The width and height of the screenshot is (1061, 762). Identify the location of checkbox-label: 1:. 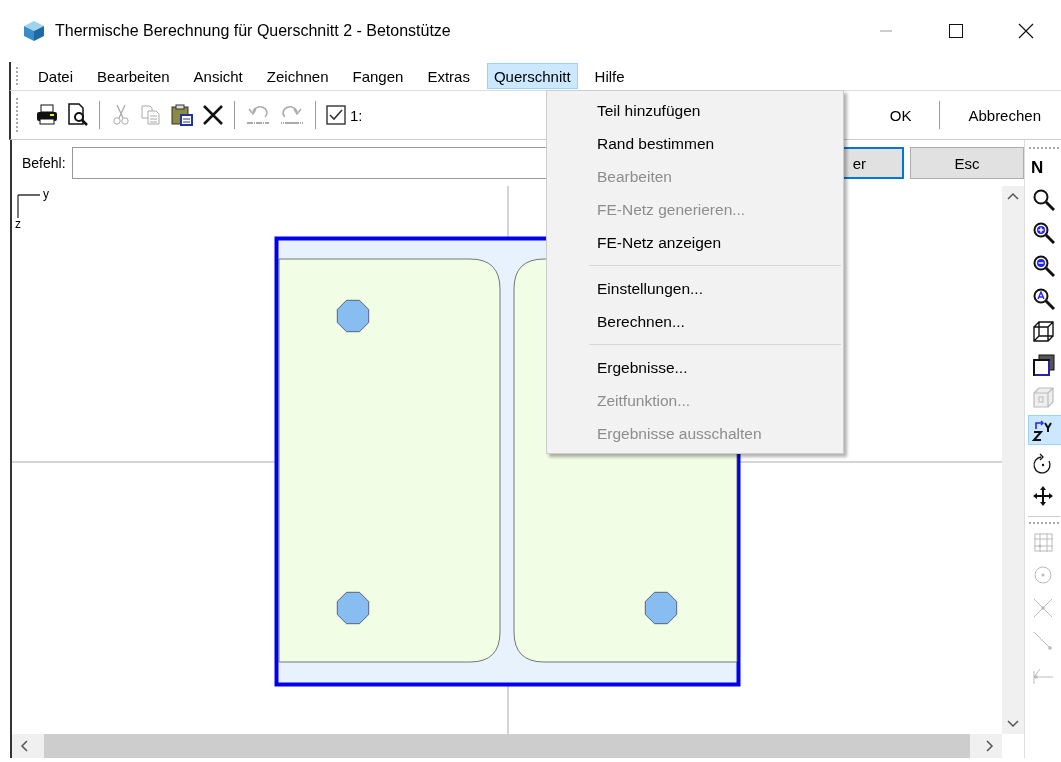
(356, 115).